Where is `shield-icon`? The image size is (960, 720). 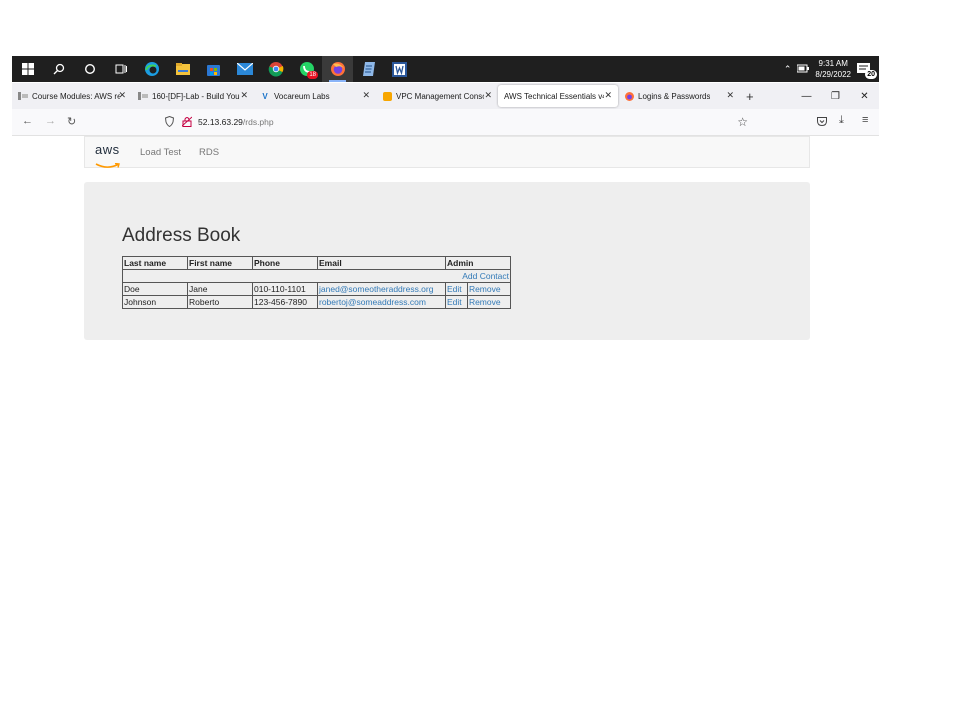 shield-icon is located at coordinates (169, 121).